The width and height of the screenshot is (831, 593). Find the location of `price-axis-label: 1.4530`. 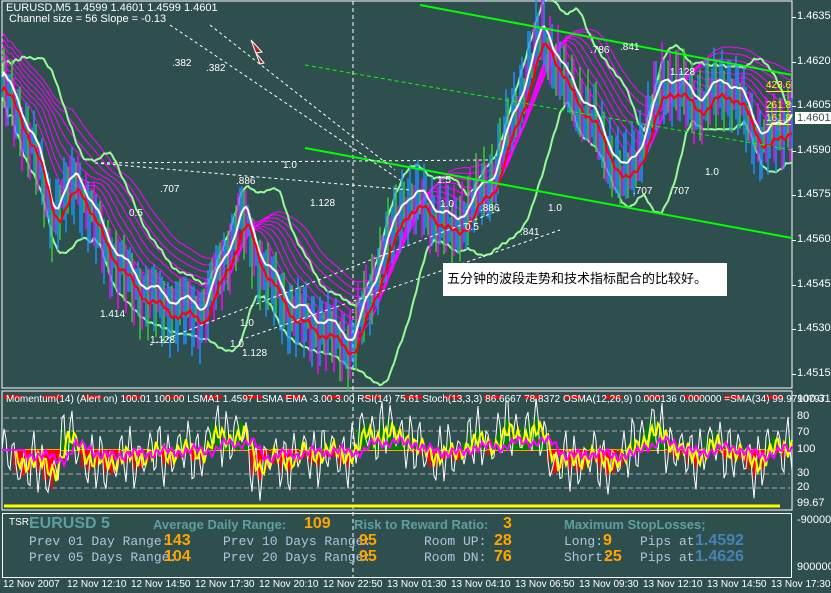

price-axis-label: 1.4530 is located at coordinates (814, 328).